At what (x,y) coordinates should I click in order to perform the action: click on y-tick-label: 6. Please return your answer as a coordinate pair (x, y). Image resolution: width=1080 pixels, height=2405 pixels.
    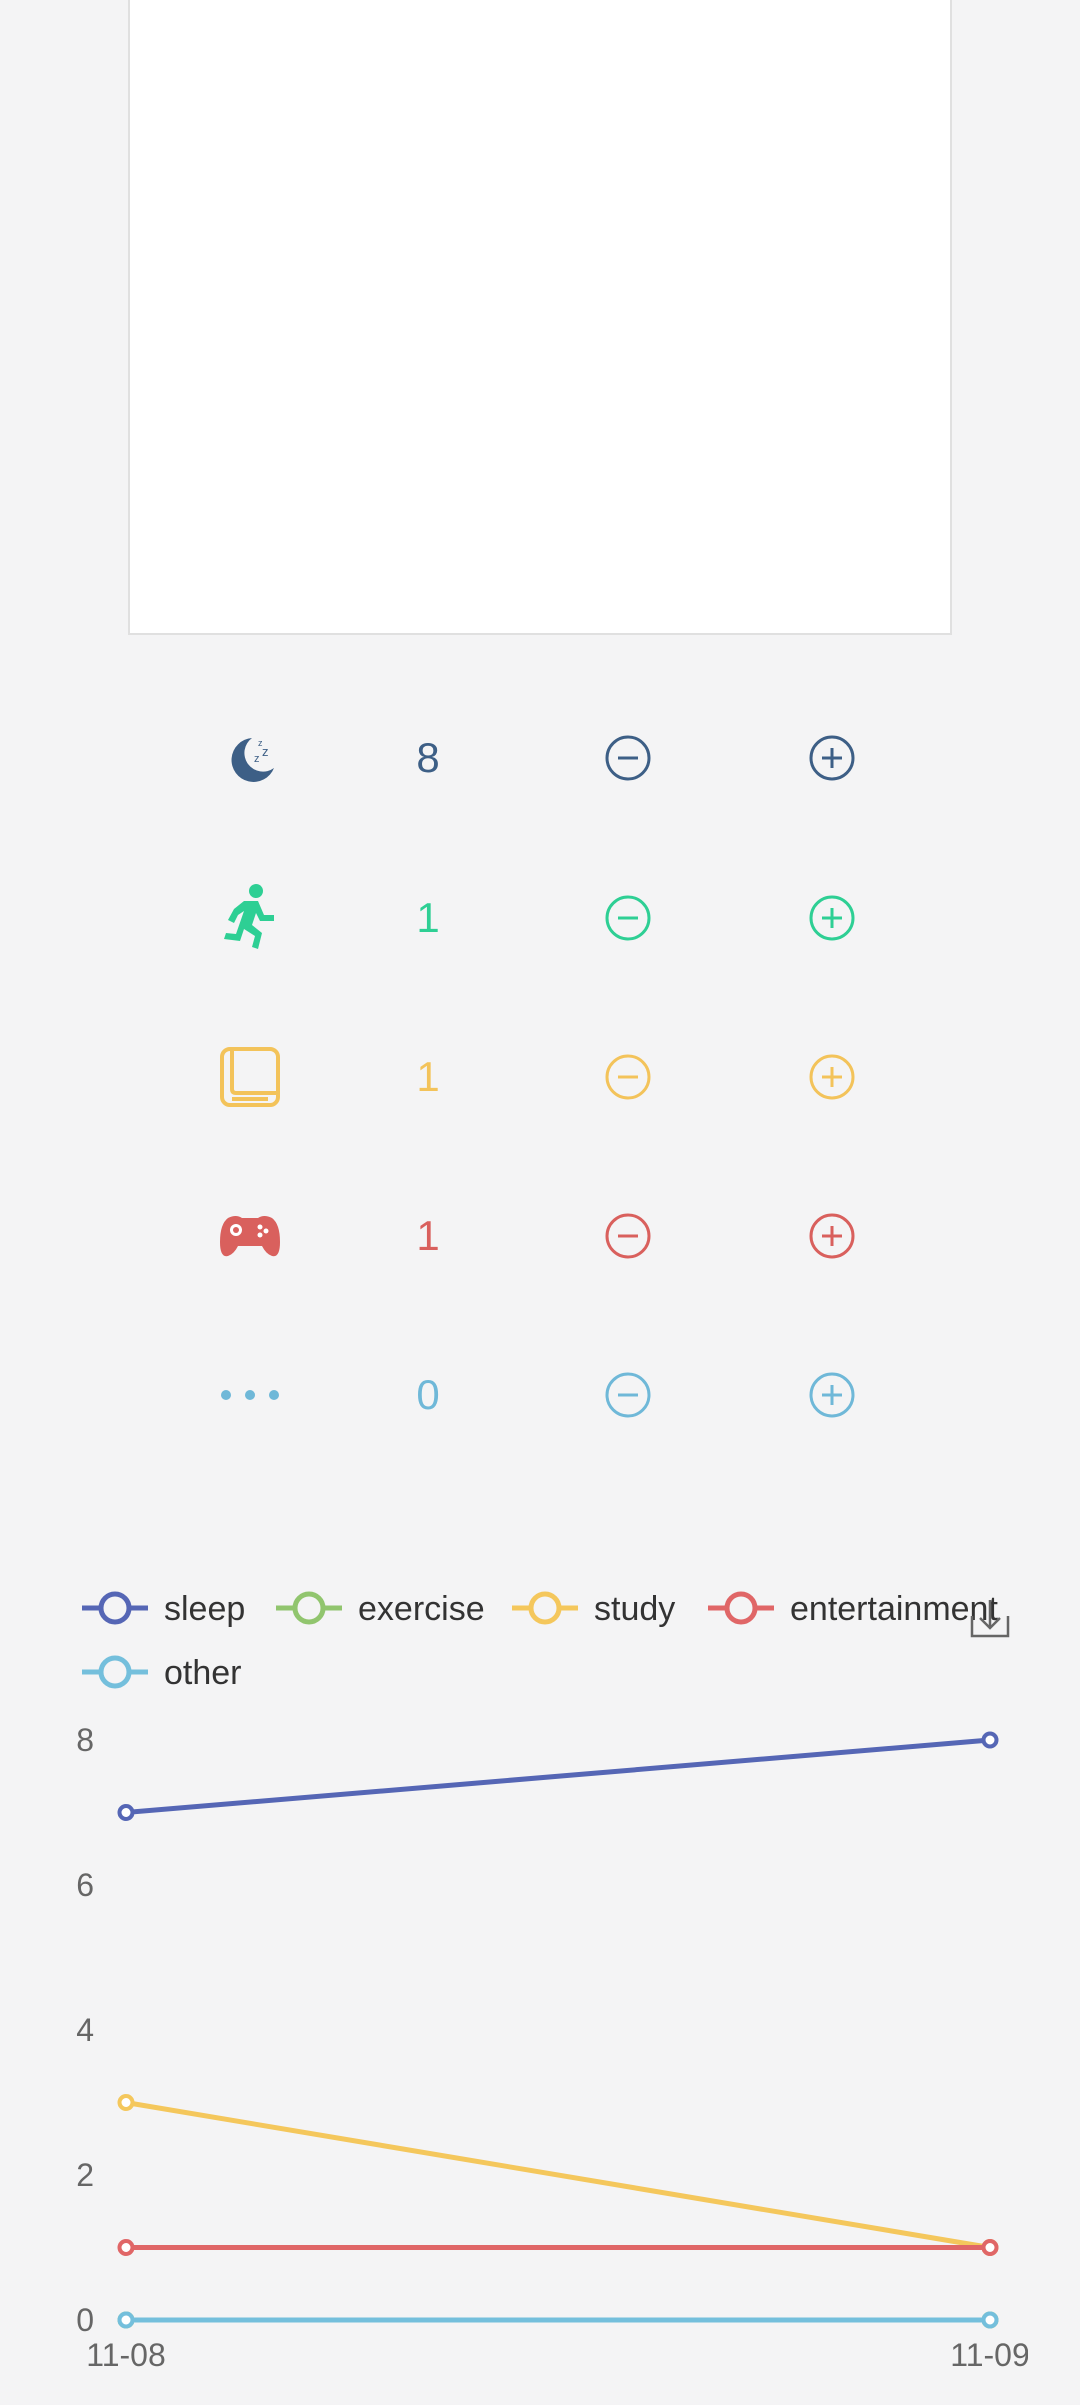
    Looking at the image, I should click on (85, 1885).